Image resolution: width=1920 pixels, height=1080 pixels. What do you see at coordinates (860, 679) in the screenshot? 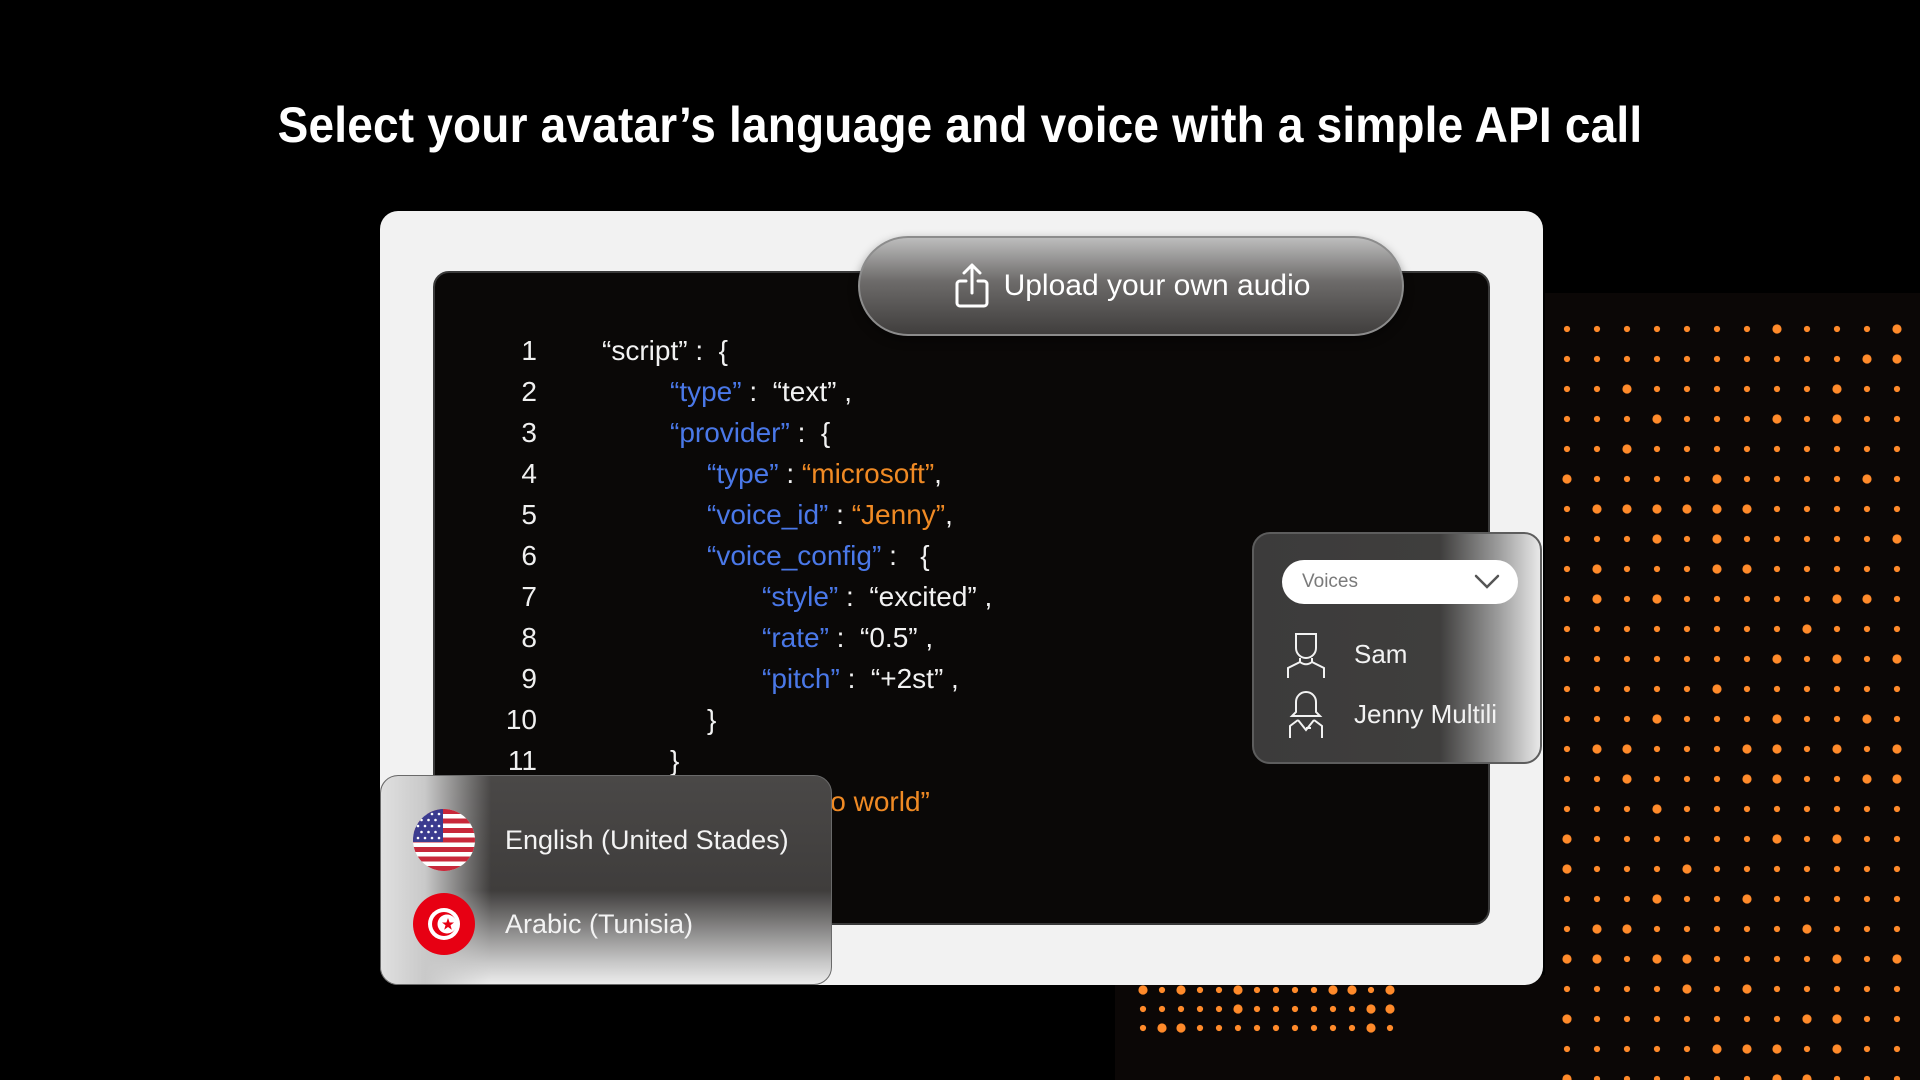
I see `code-text: “pitch” : “+2st” ,` at bounding box center [860, 679].